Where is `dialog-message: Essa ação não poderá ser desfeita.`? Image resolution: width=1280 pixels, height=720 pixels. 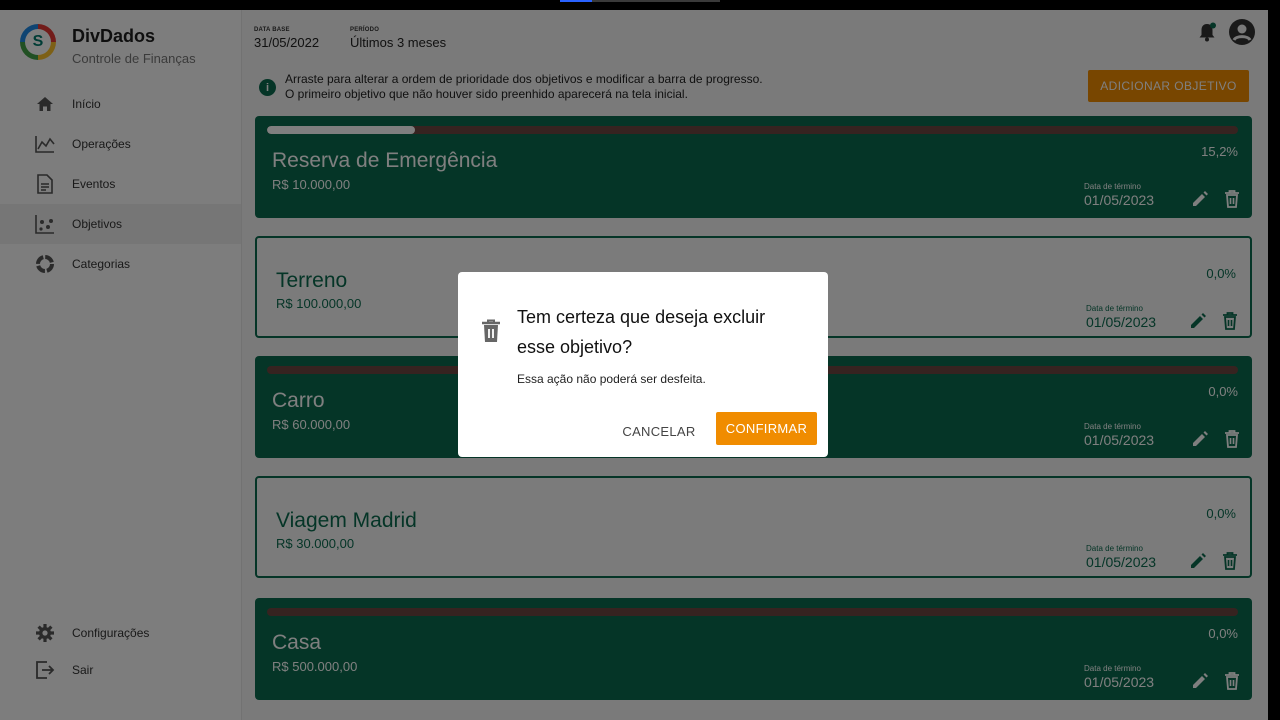 dialog-message: Essa ação não poderá ser desfeita. is located at coordinates (611, 379).